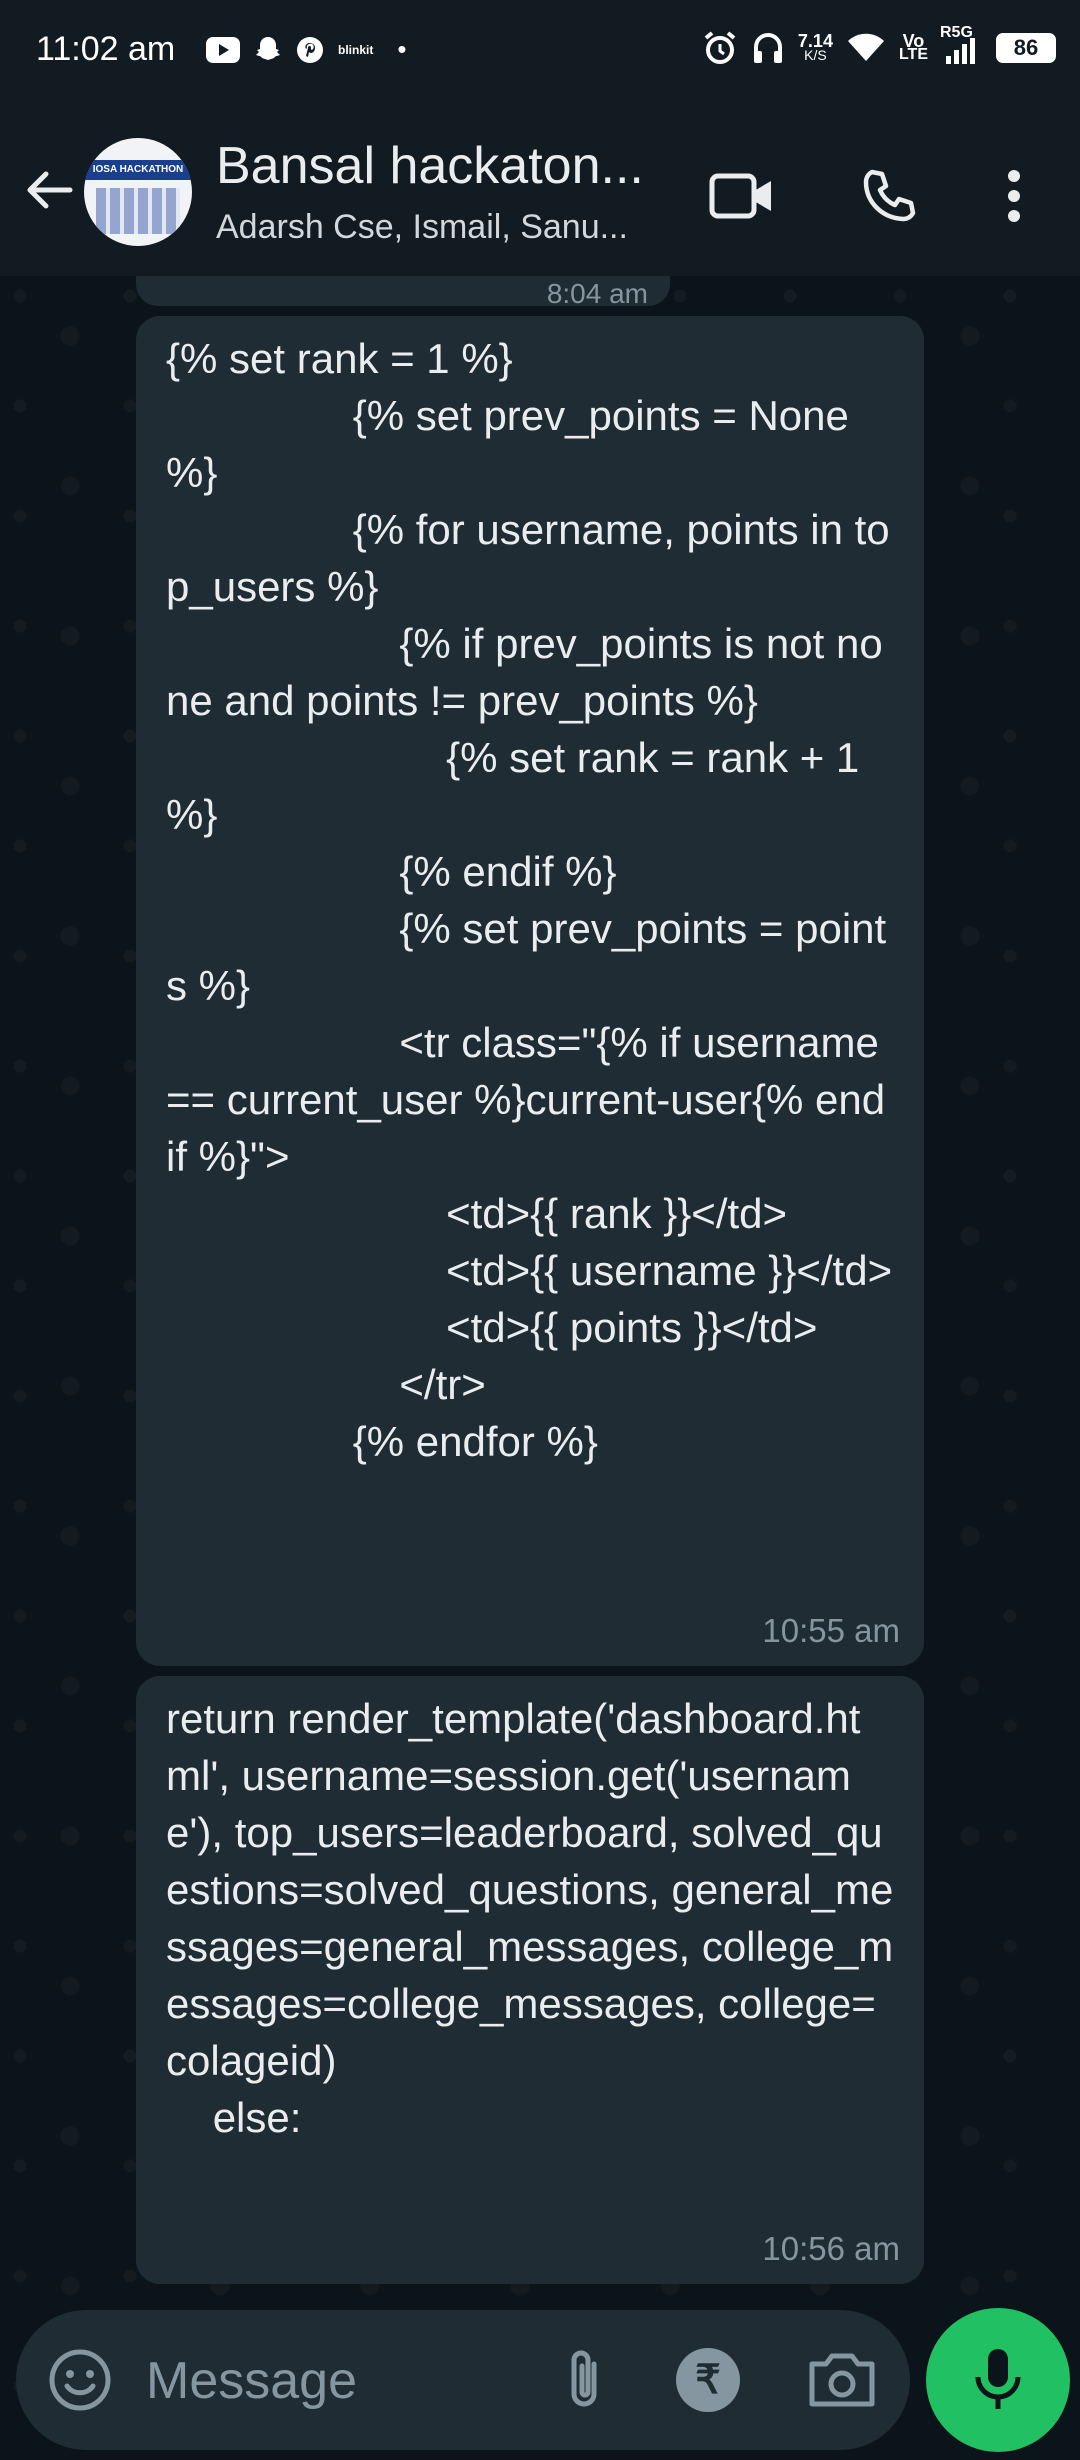 Image resolution: width=1080 pixels, height=2460 pixels. Describe the element at coordinates (831, 2248) in the screenshot. I see `message-time: 10:56 am` at that location.